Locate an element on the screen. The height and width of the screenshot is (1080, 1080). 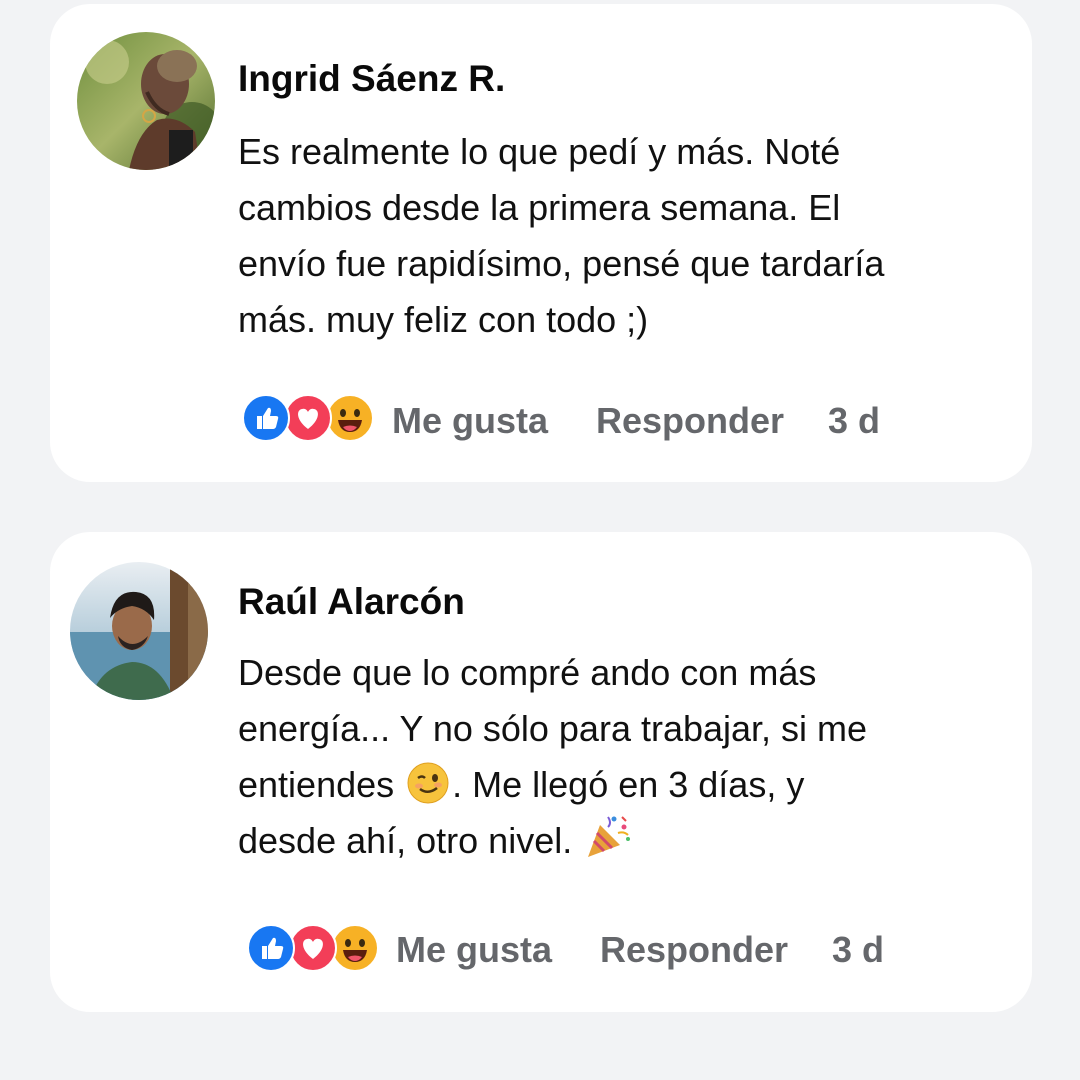
party-popper-emoji is located at coordinates (607, 835).